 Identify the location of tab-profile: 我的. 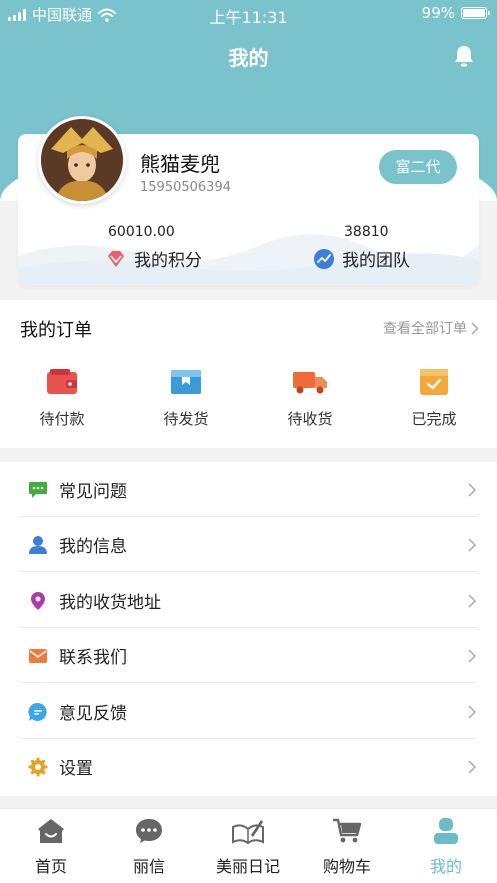
(446, 847).